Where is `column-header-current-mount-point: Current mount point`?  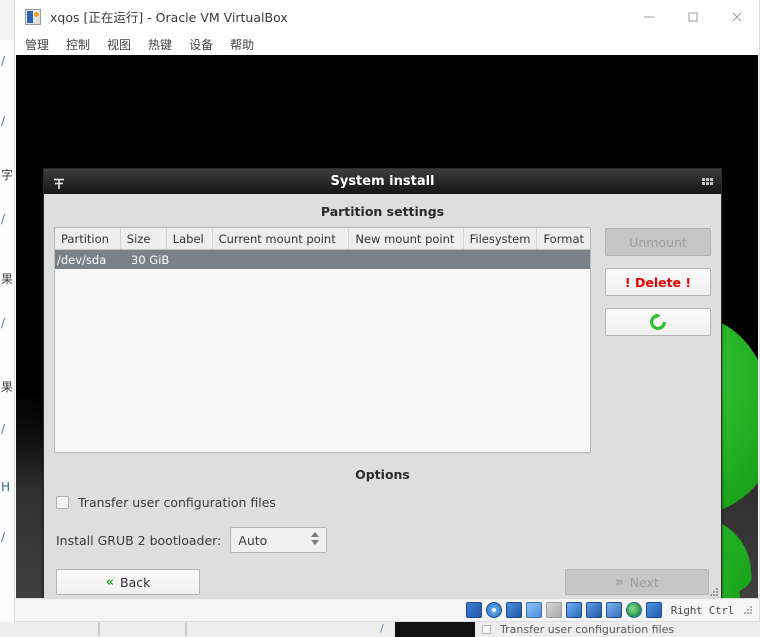
column-header-current-mount-point: Current mount point is located at coordinates (281, 238).